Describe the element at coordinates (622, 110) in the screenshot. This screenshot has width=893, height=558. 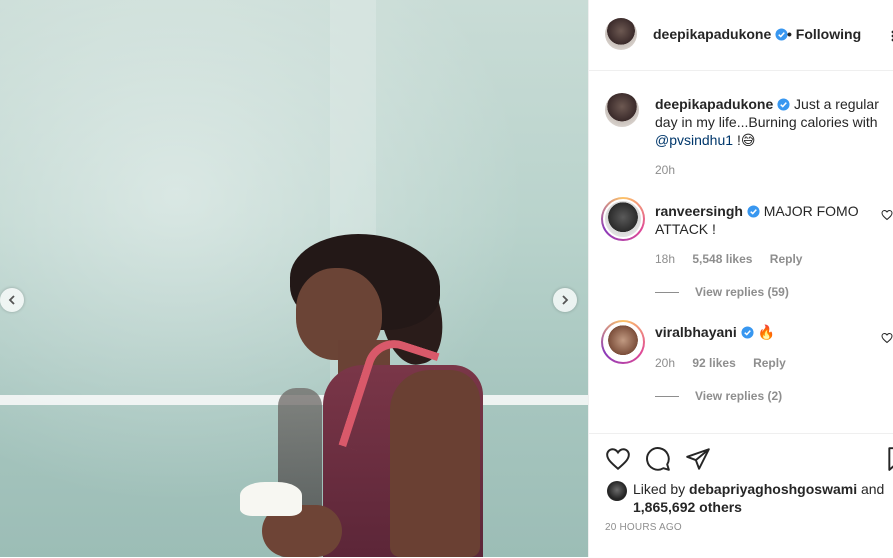
I see `caption-avatar` at that location.